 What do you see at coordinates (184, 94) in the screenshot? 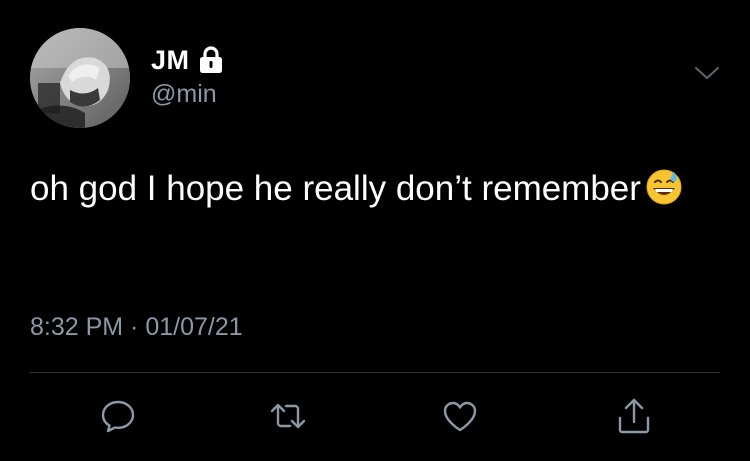
I see `user-handle: @min` at bounding box center [184, 94].